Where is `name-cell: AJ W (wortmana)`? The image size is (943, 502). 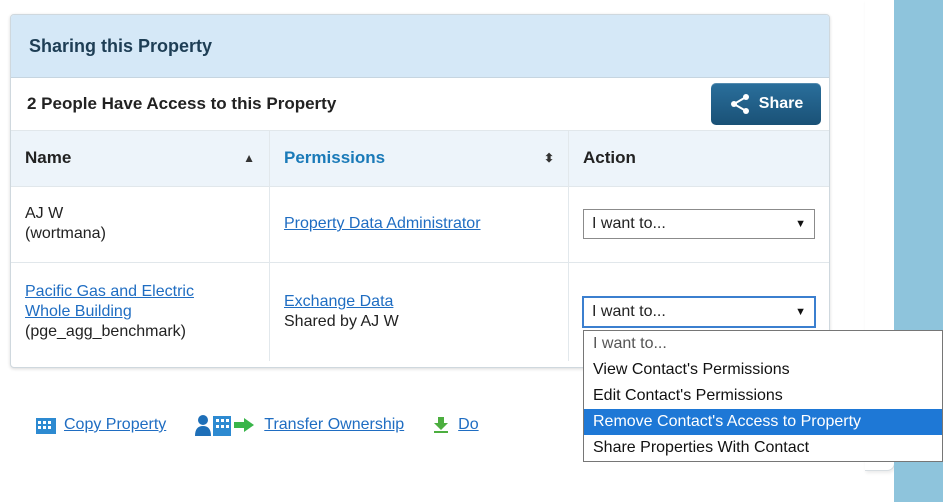
name-cell: AJ W (wortmana) is located at coordinates (140, 224).